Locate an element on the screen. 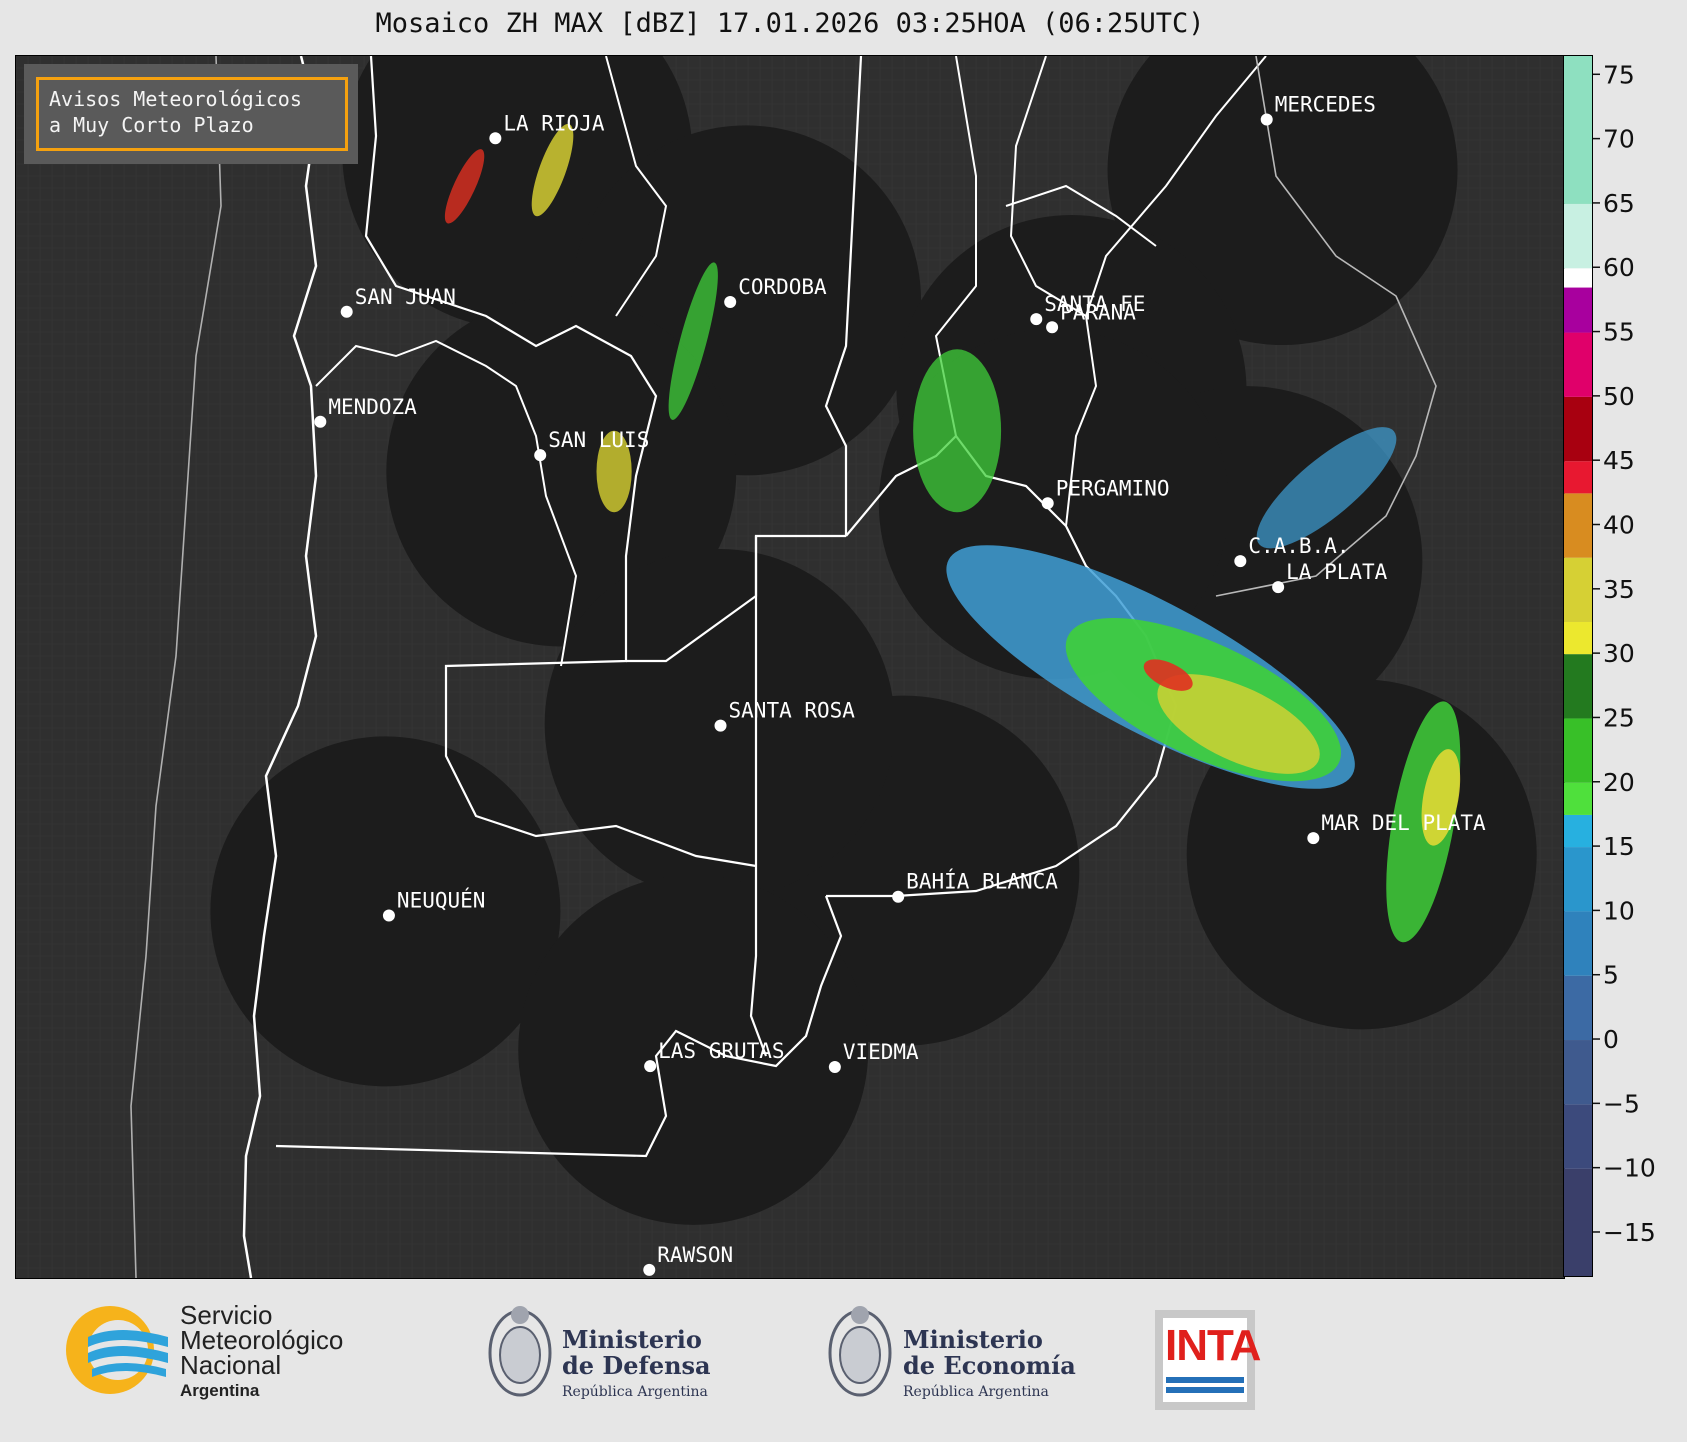  city-marker: SAN JUAN is located at coordinates (398, 301).